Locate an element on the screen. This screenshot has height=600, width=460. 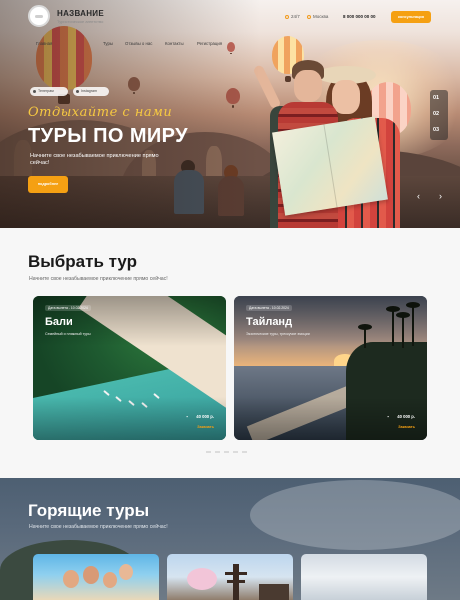
logo-icon is located at coordinates (39, 16).